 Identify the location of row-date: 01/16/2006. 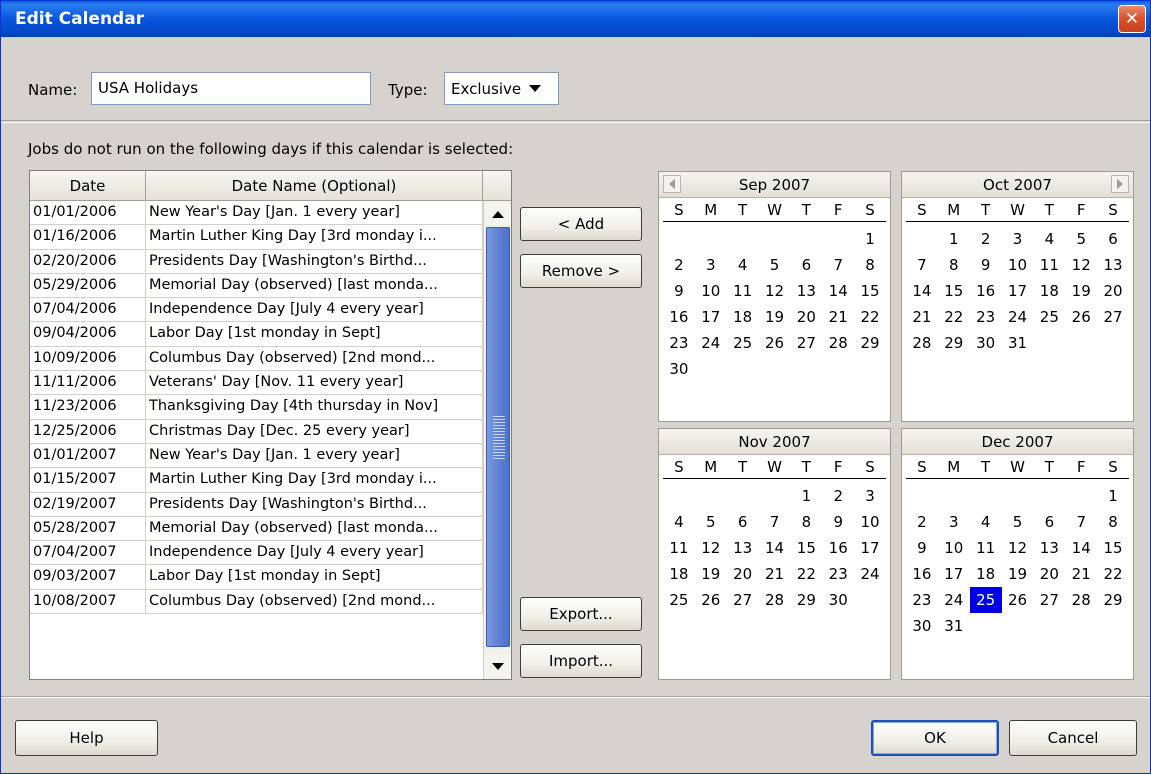
(88, 237).